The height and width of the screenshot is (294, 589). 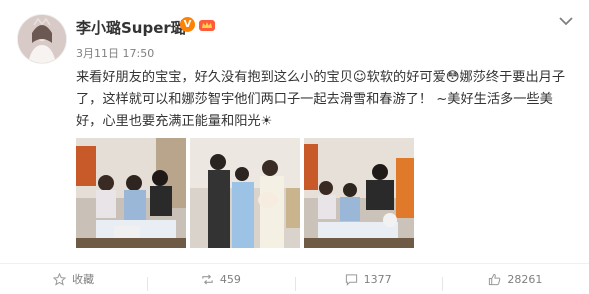 I want to click on thumbs-up-icon, so click(x=495, y=279).